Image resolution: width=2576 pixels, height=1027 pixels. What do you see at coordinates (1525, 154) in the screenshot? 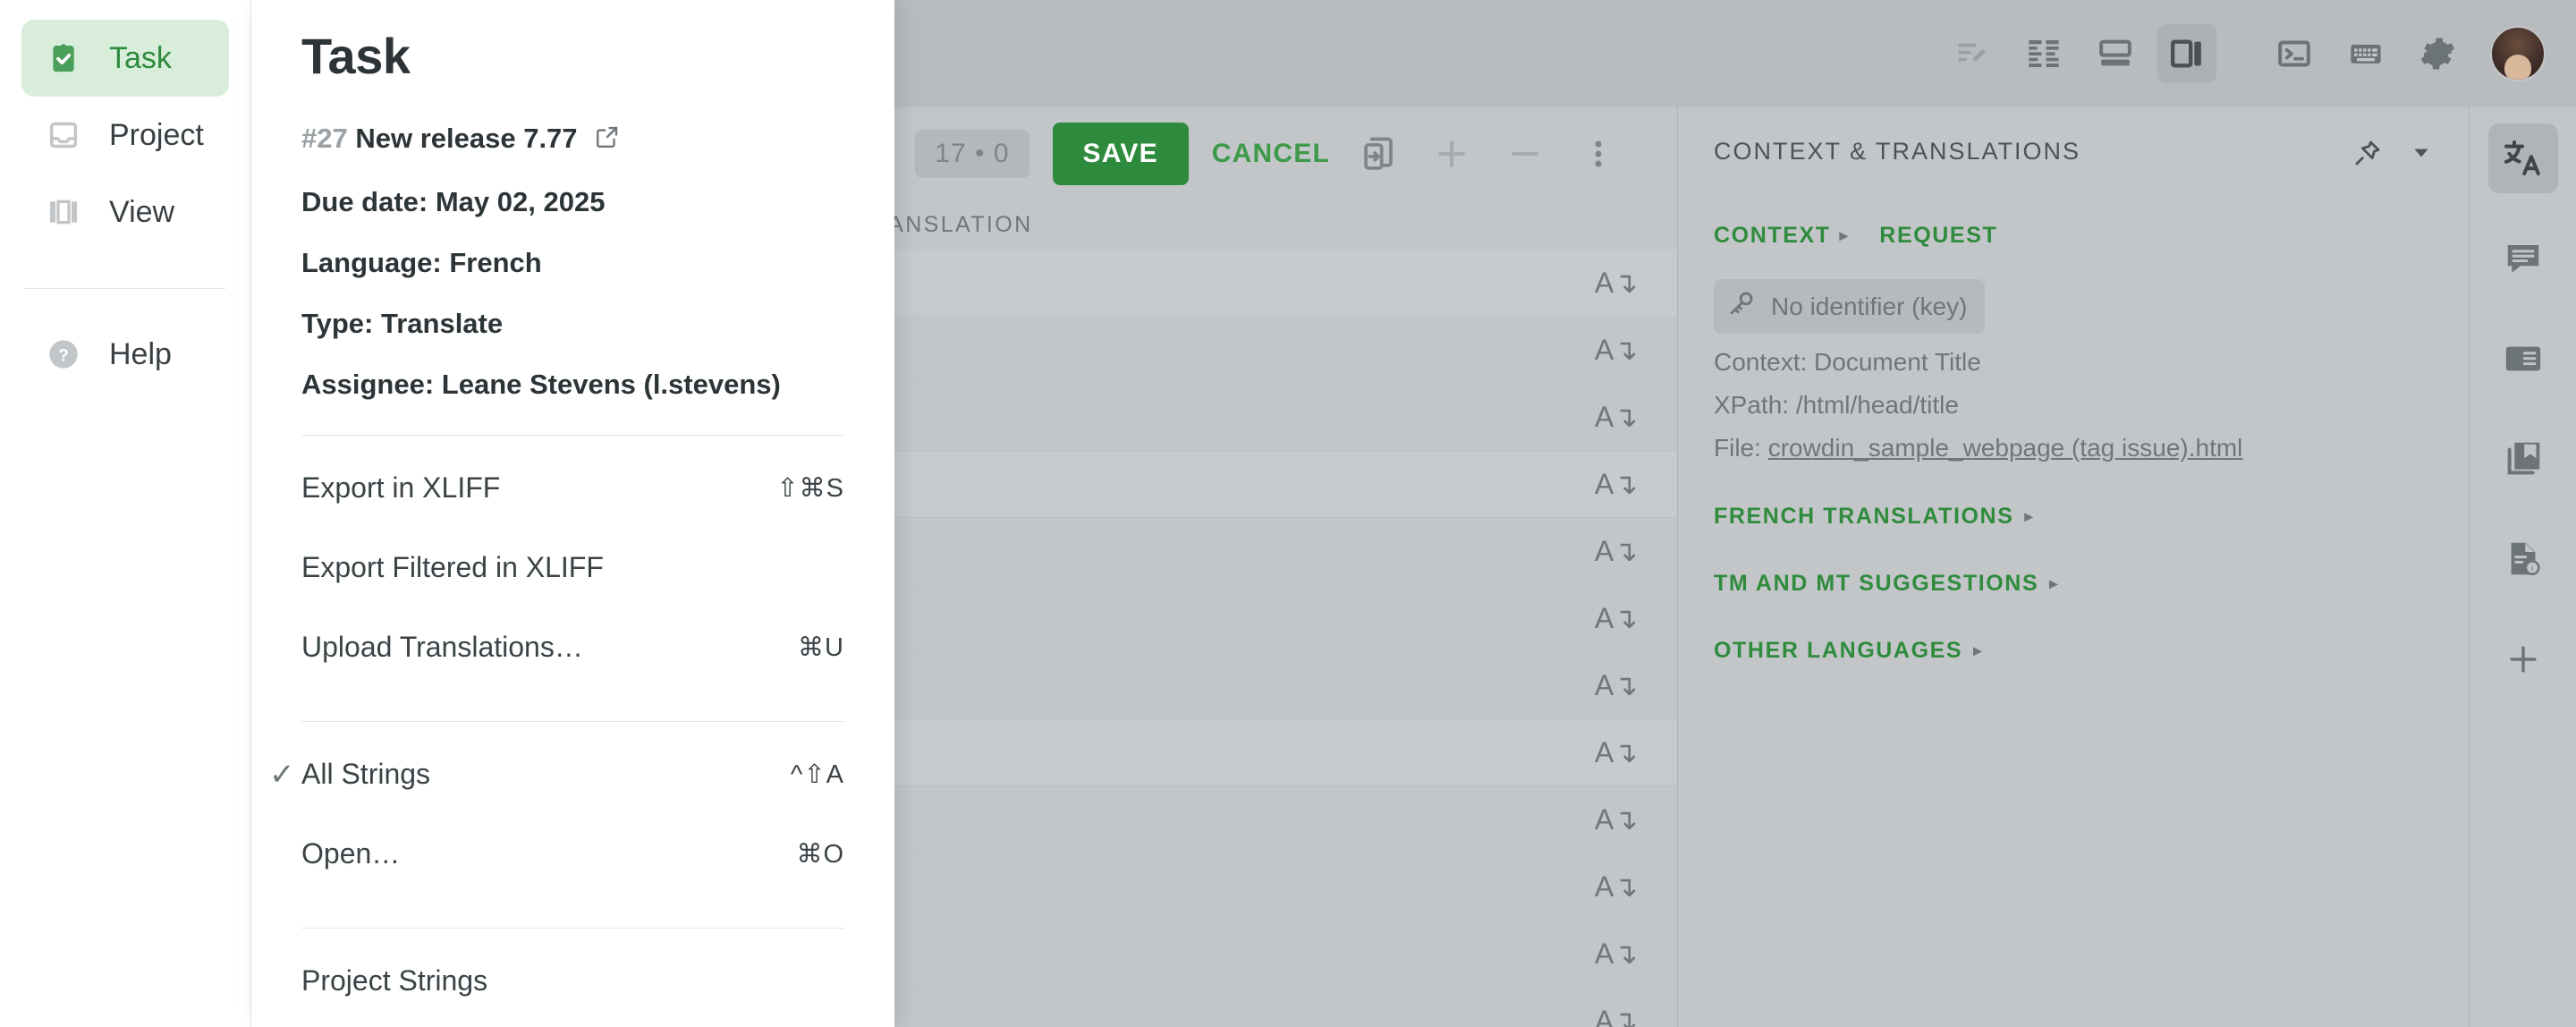
I see `minus-icon` at bounding box center [1525, 154].